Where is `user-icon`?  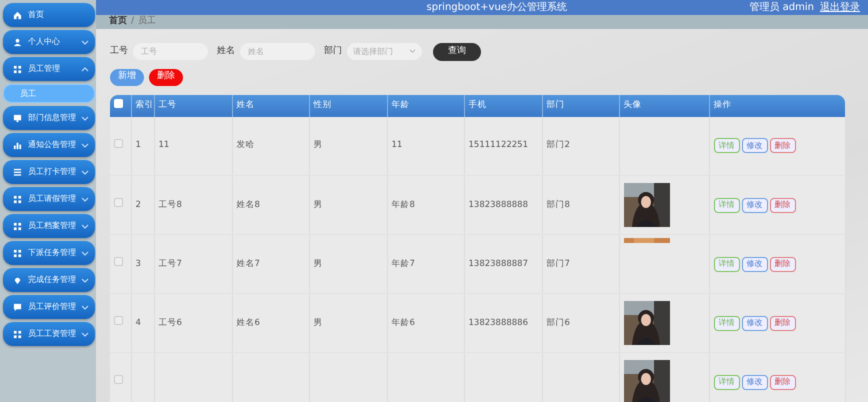
user-icon is located at coordinates (17, 42).